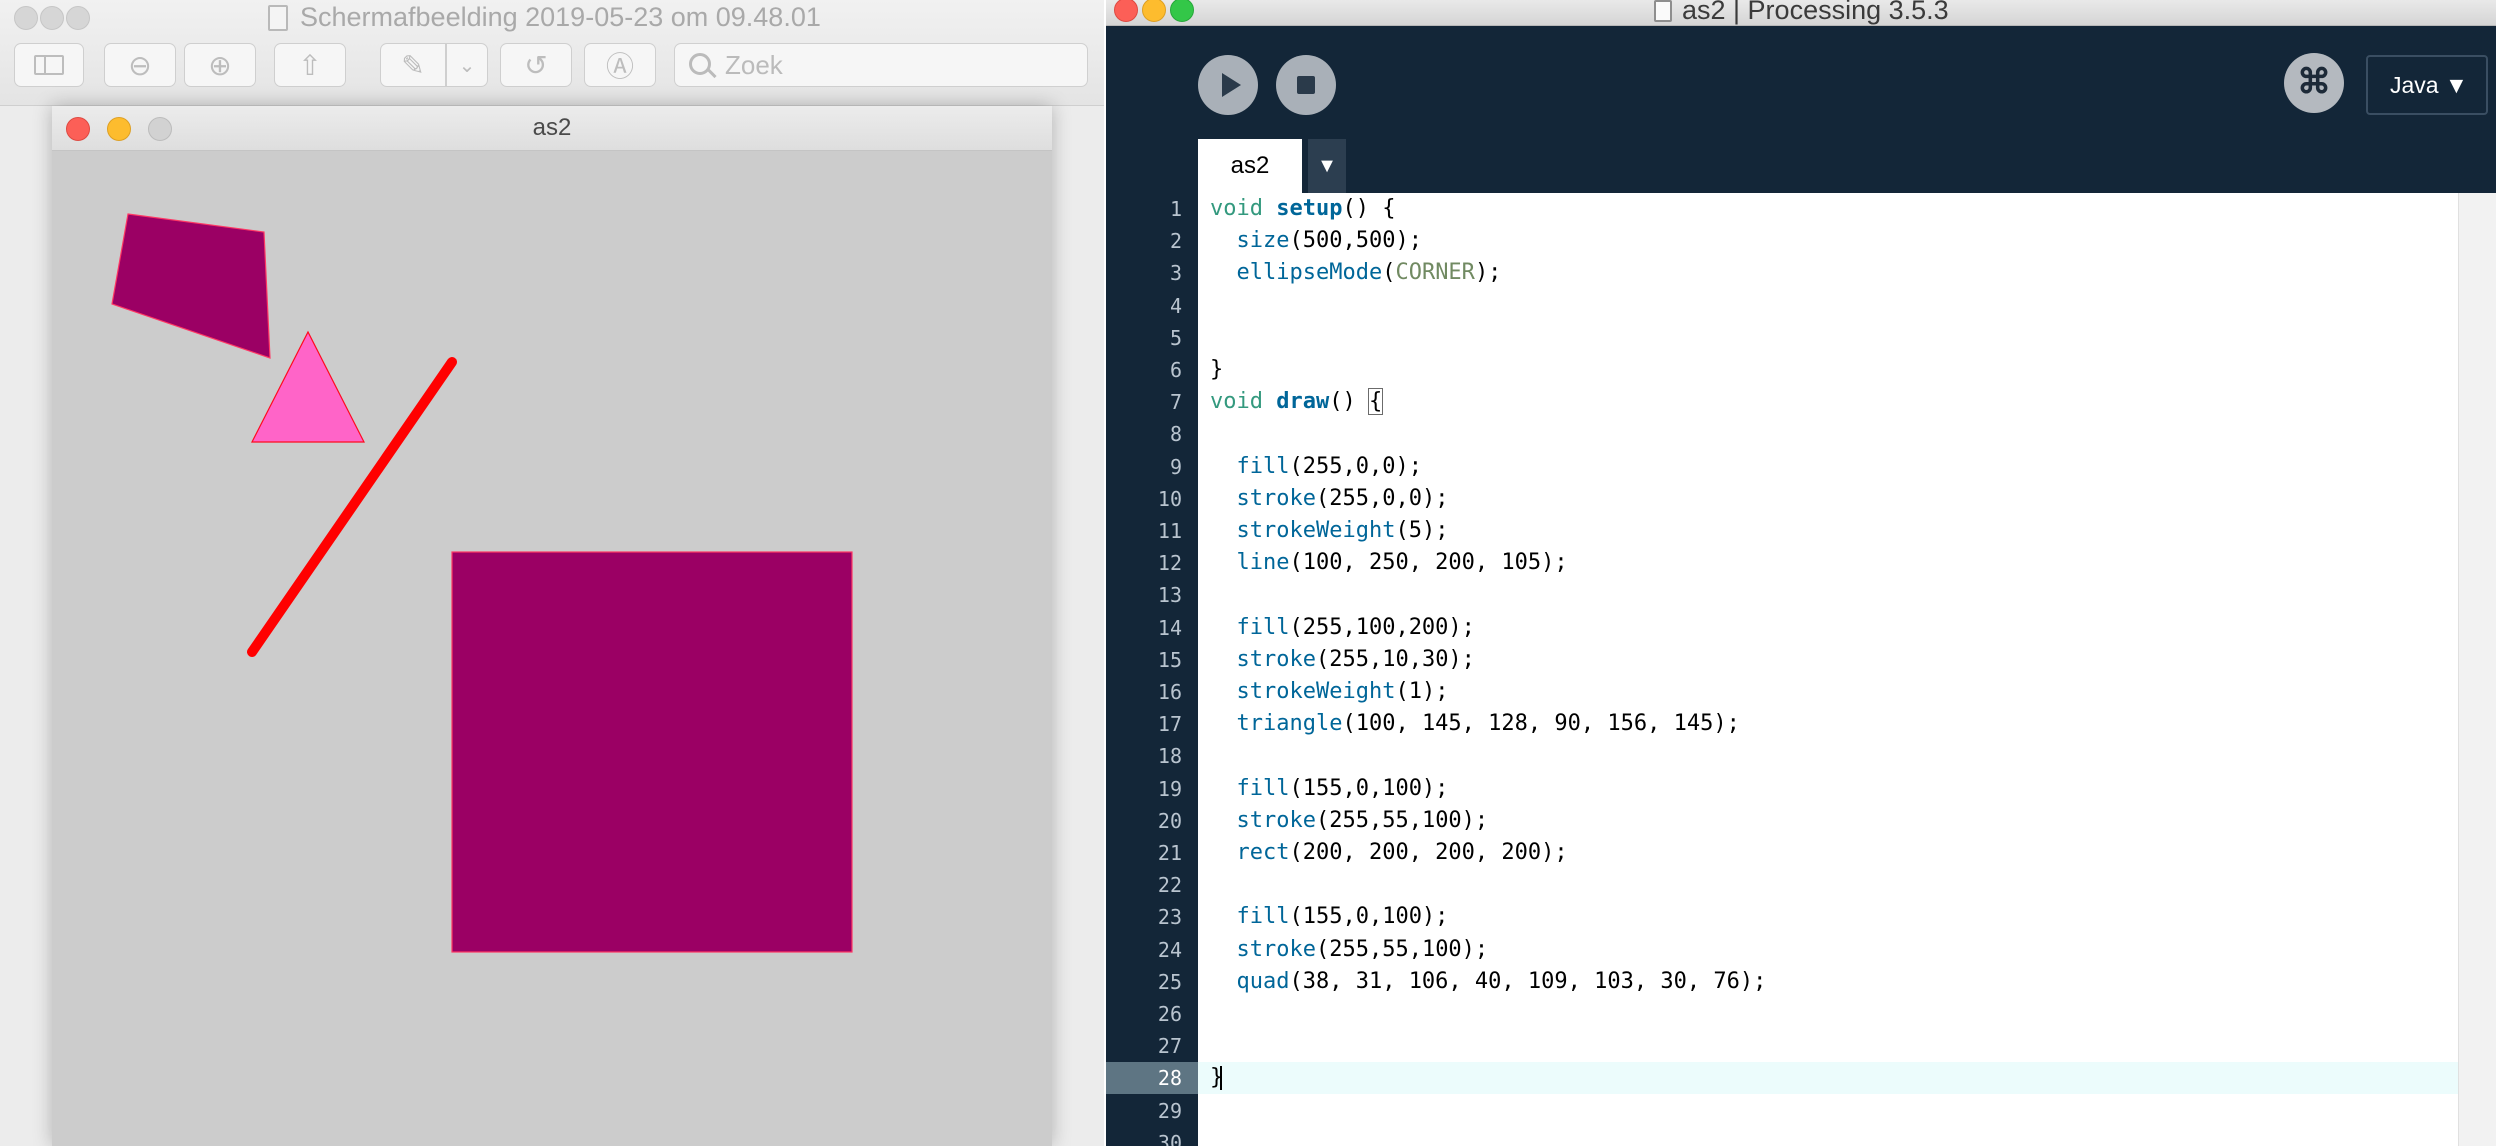  I want to click on markup-pen-button: ✎, so click(413, 65).